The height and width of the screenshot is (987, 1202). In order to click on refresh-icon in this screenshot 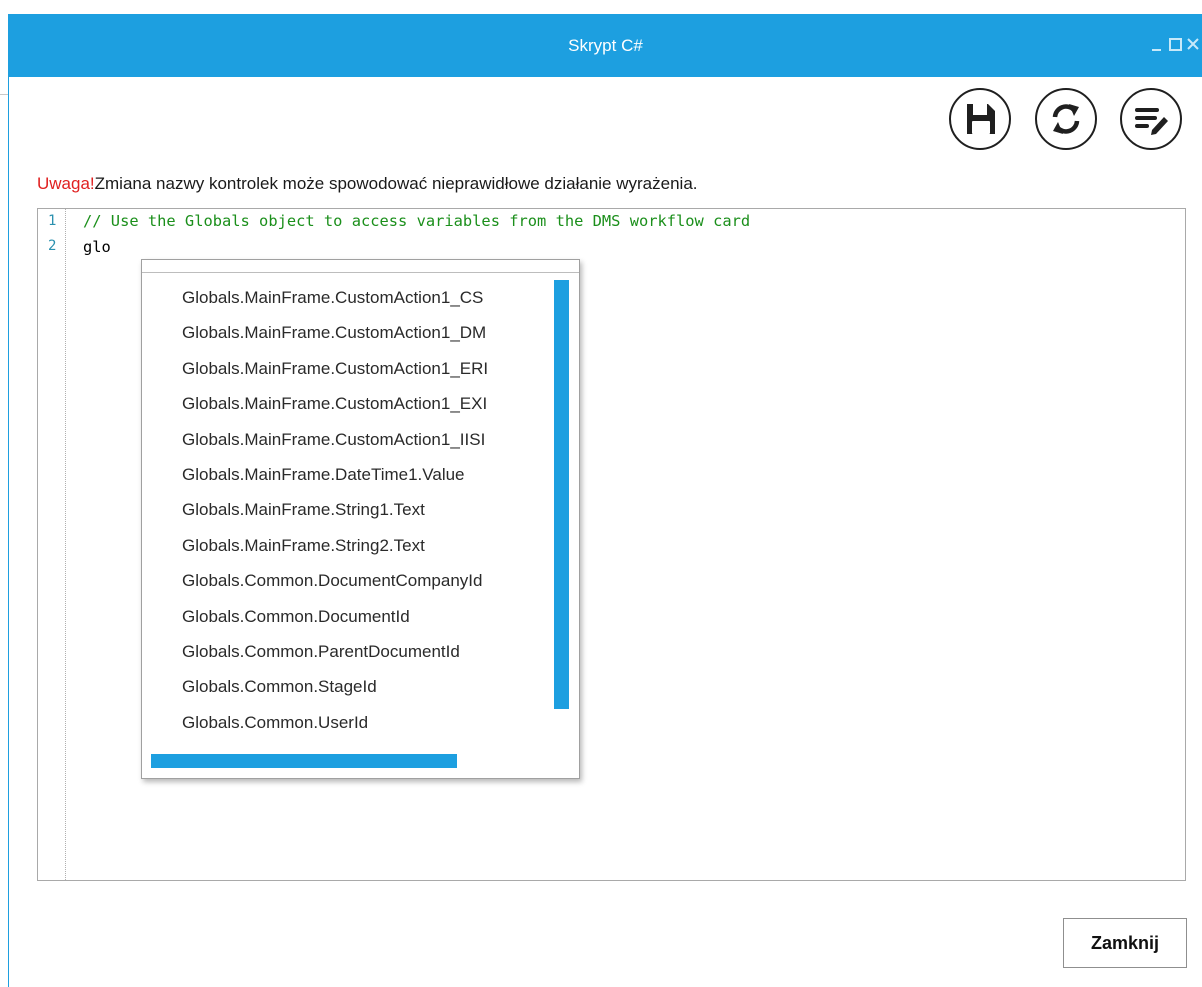, I will do `click(1066, 119)`.